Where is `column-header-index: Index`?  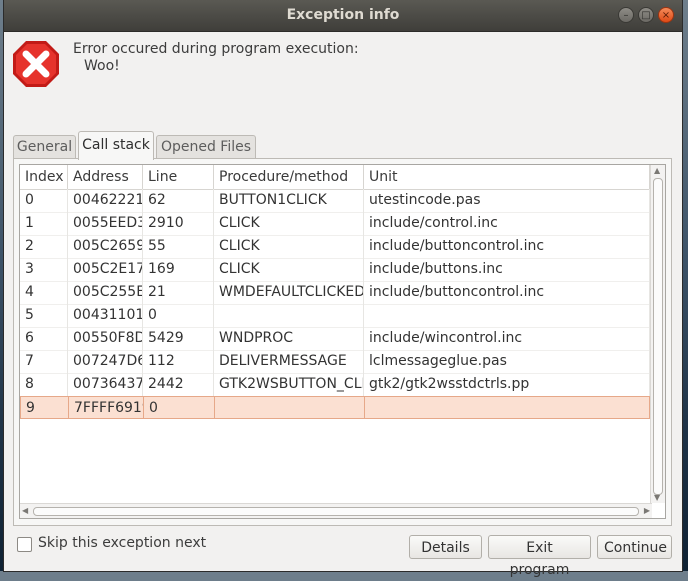 column-header-index: Index is located at coordinates (44, 177).